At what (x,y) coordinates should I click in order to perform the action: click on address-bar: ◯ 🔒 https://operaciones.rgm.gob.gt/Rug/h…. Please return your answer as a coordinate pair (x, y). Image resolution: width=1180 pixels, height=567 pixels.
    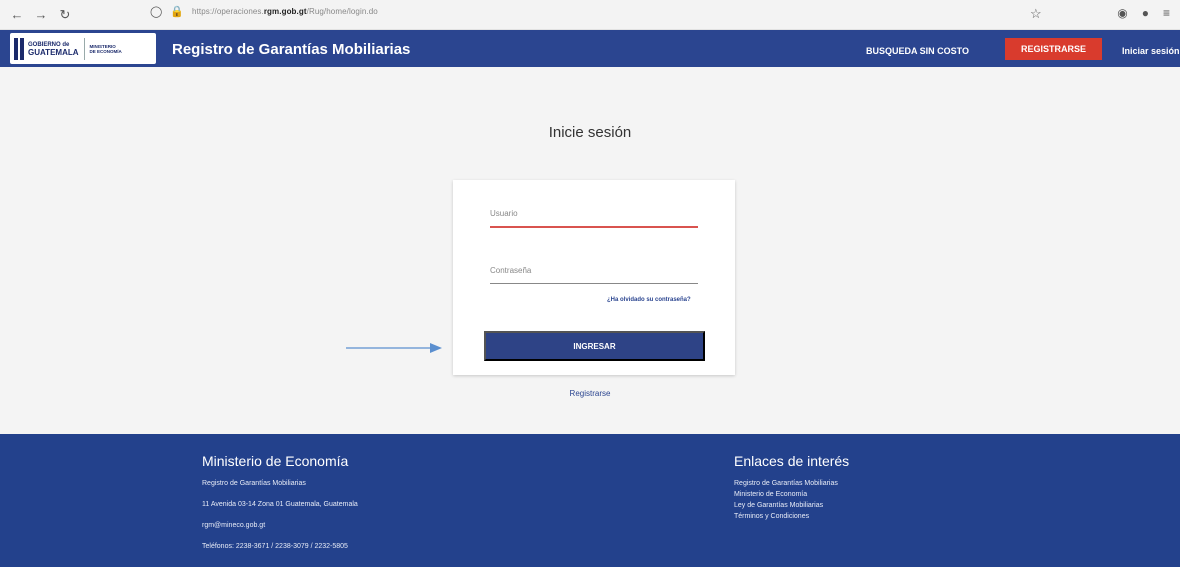
    Looking at the image, I should click on (264, 11).